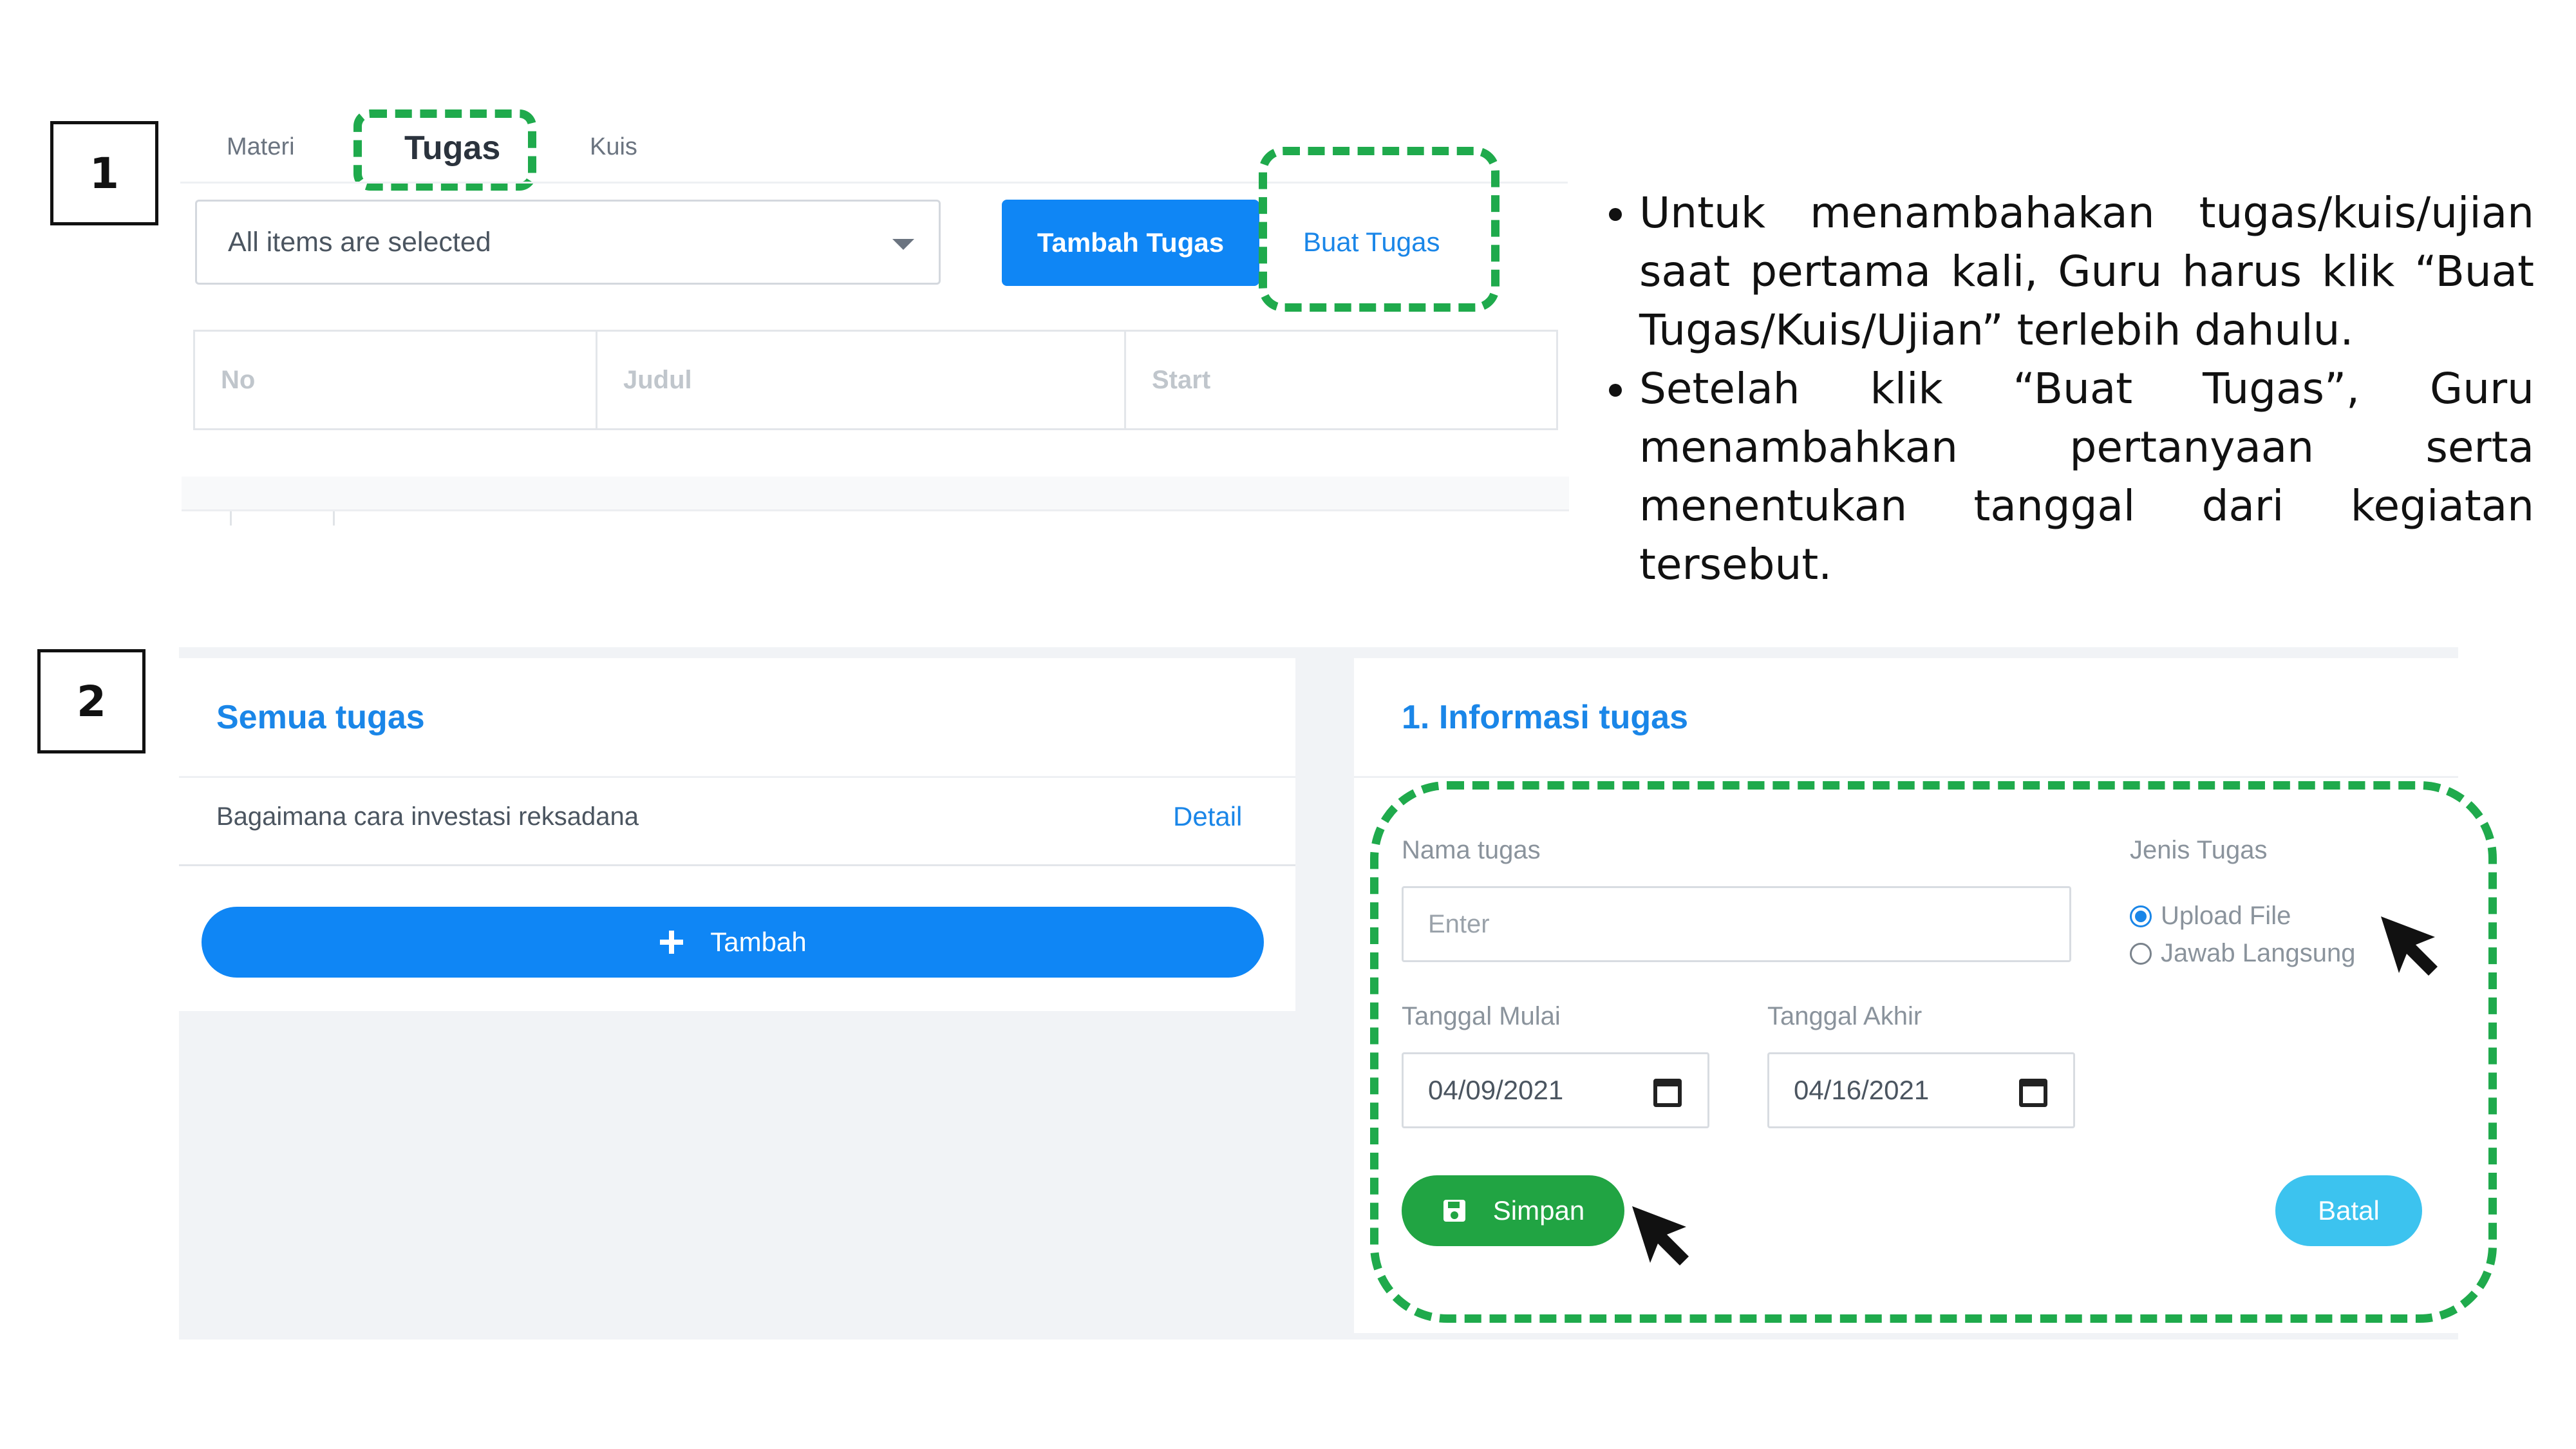 The image size is (2576, 1449). What do you see at coordinates (396, 380) in the screenshot?
I see `table-header-no: No` at bounding box center [396, 380].